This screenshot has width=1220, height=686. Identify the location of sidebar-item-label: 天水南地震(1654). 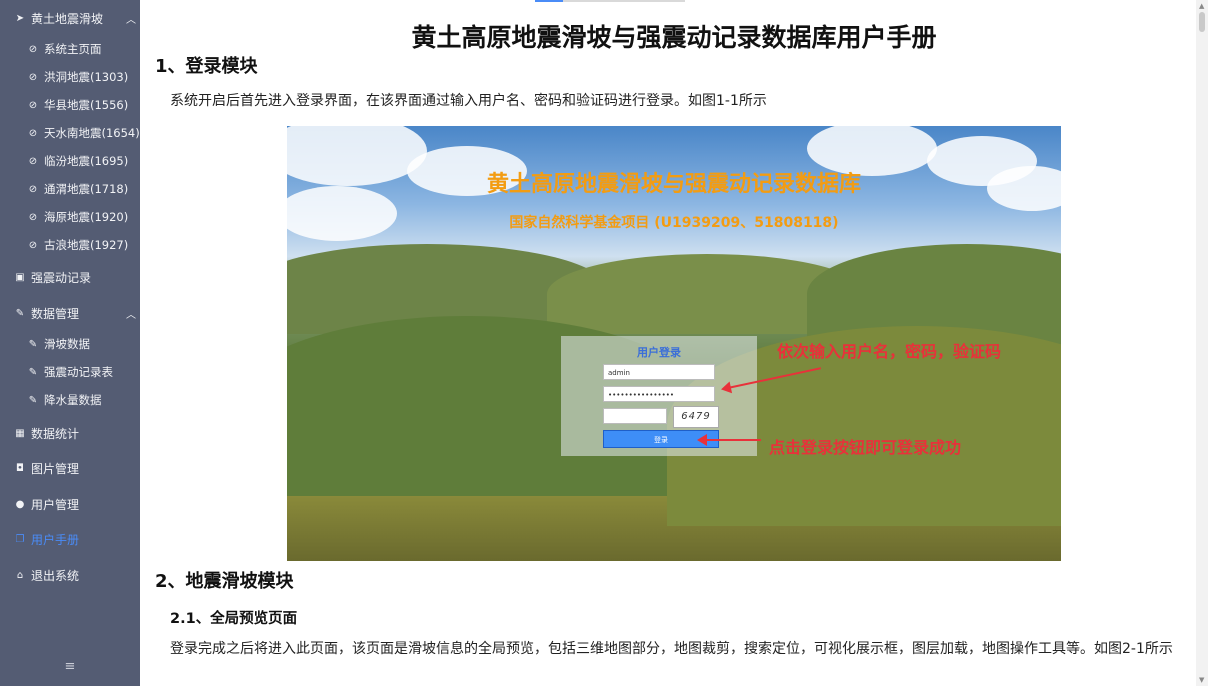
(92, 133).